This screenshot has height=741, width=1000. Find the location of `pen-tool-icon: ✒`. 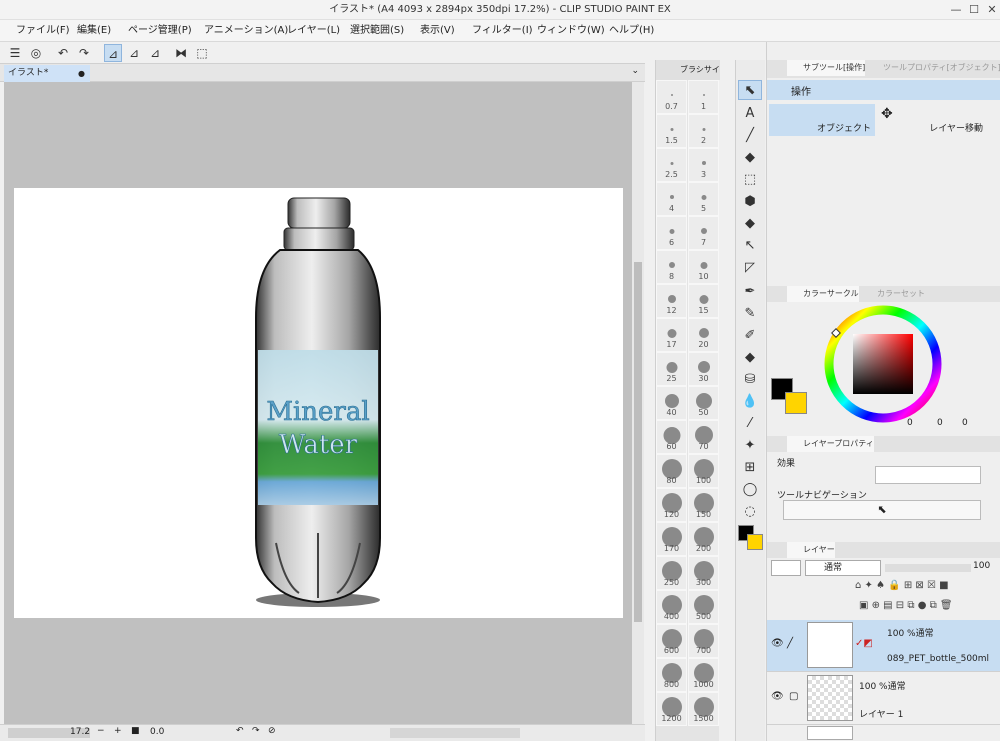

pen-tool-icon: ✒ is located at coordinates (750, 292).